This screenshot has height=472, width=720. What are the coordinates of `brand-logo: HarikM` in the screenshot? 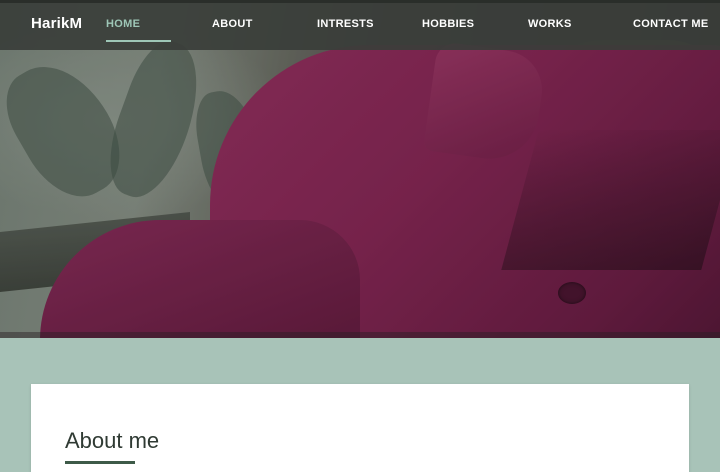 It's located at (56, 23).